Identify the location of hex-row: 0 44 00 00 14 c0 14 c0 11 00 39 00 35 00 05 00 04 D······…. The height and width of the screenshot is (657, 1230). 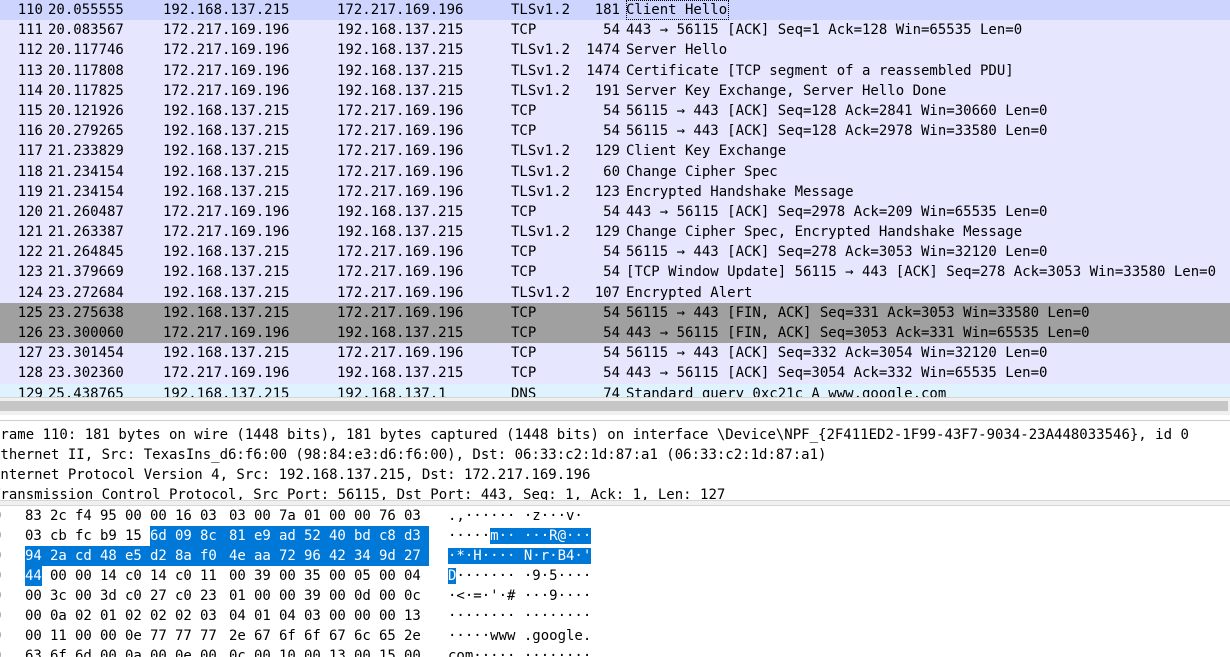
(615, 576).